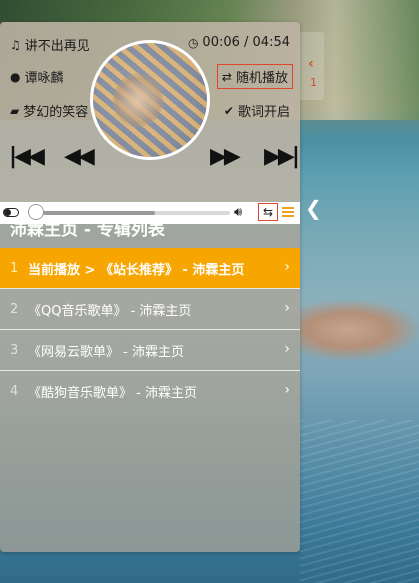 The image size is (419, 583). What do you see at coordinates (106, 352) in the screenshot?
I see `row-title: 《网易云歌单》 - 沛霖主页` at bounding box center [106, 352].